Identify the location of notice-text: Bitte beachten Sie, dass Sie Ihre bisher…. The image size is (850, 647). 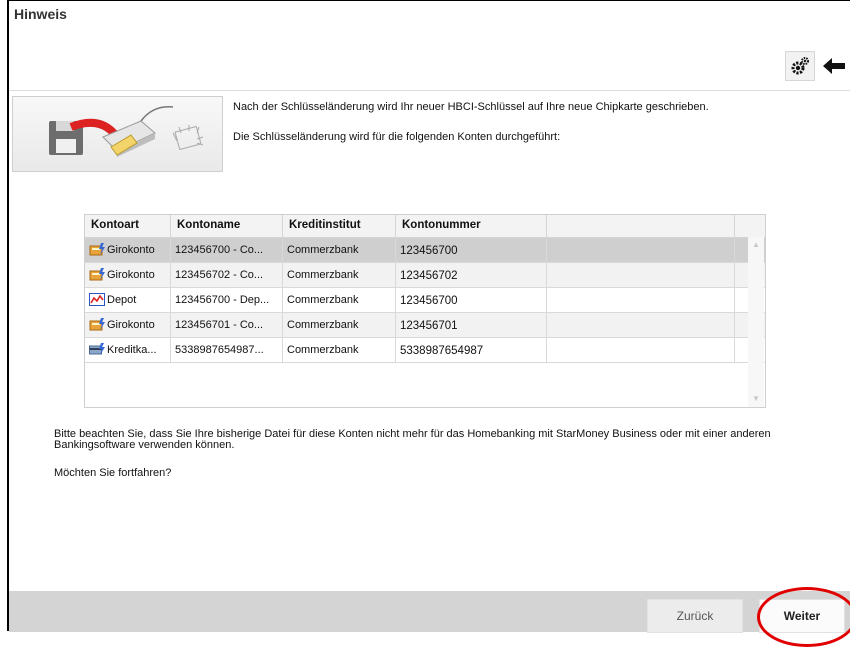
(412, 439).